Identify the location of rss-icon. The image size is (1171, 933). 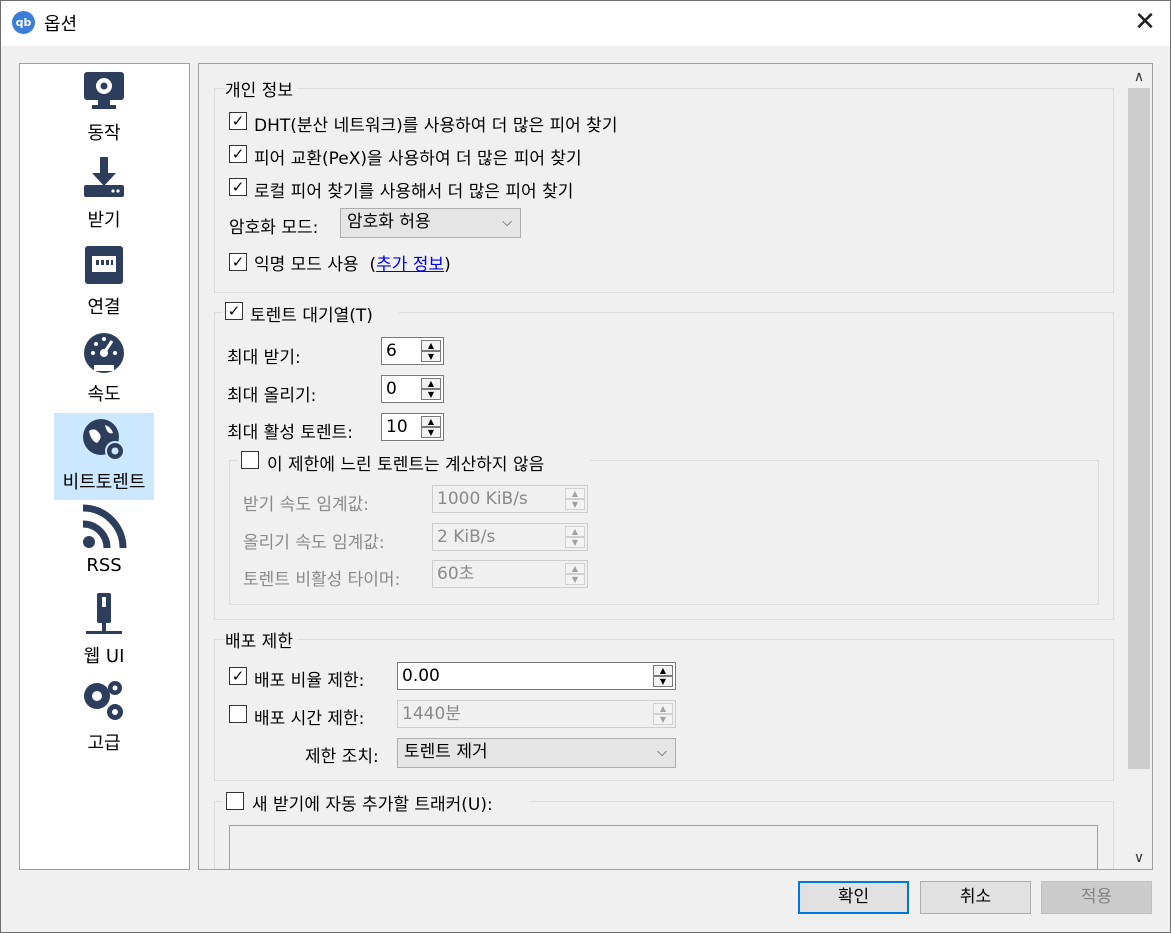
(104, 526).